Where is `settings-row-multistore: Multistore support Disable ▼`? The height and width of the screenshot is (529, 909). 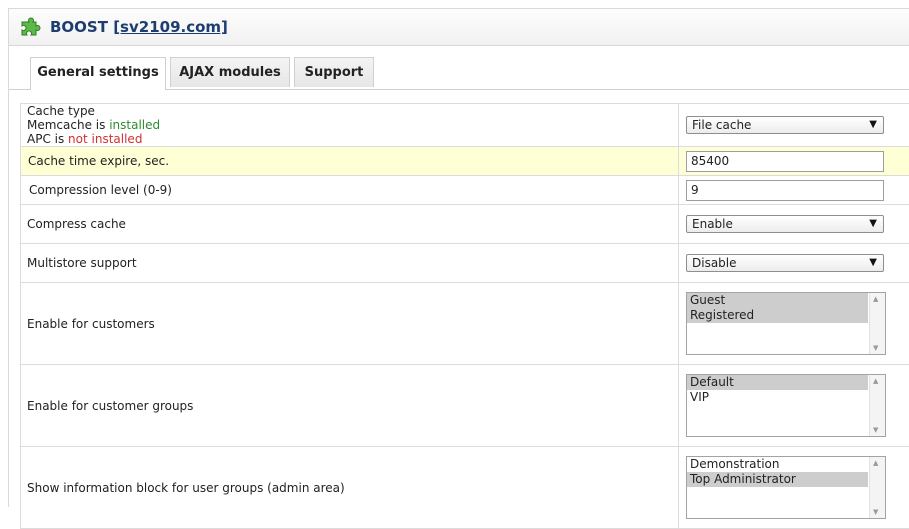 settings-row-multistore: Multistore support Disable ▼ is located at coordinates (465, 263).